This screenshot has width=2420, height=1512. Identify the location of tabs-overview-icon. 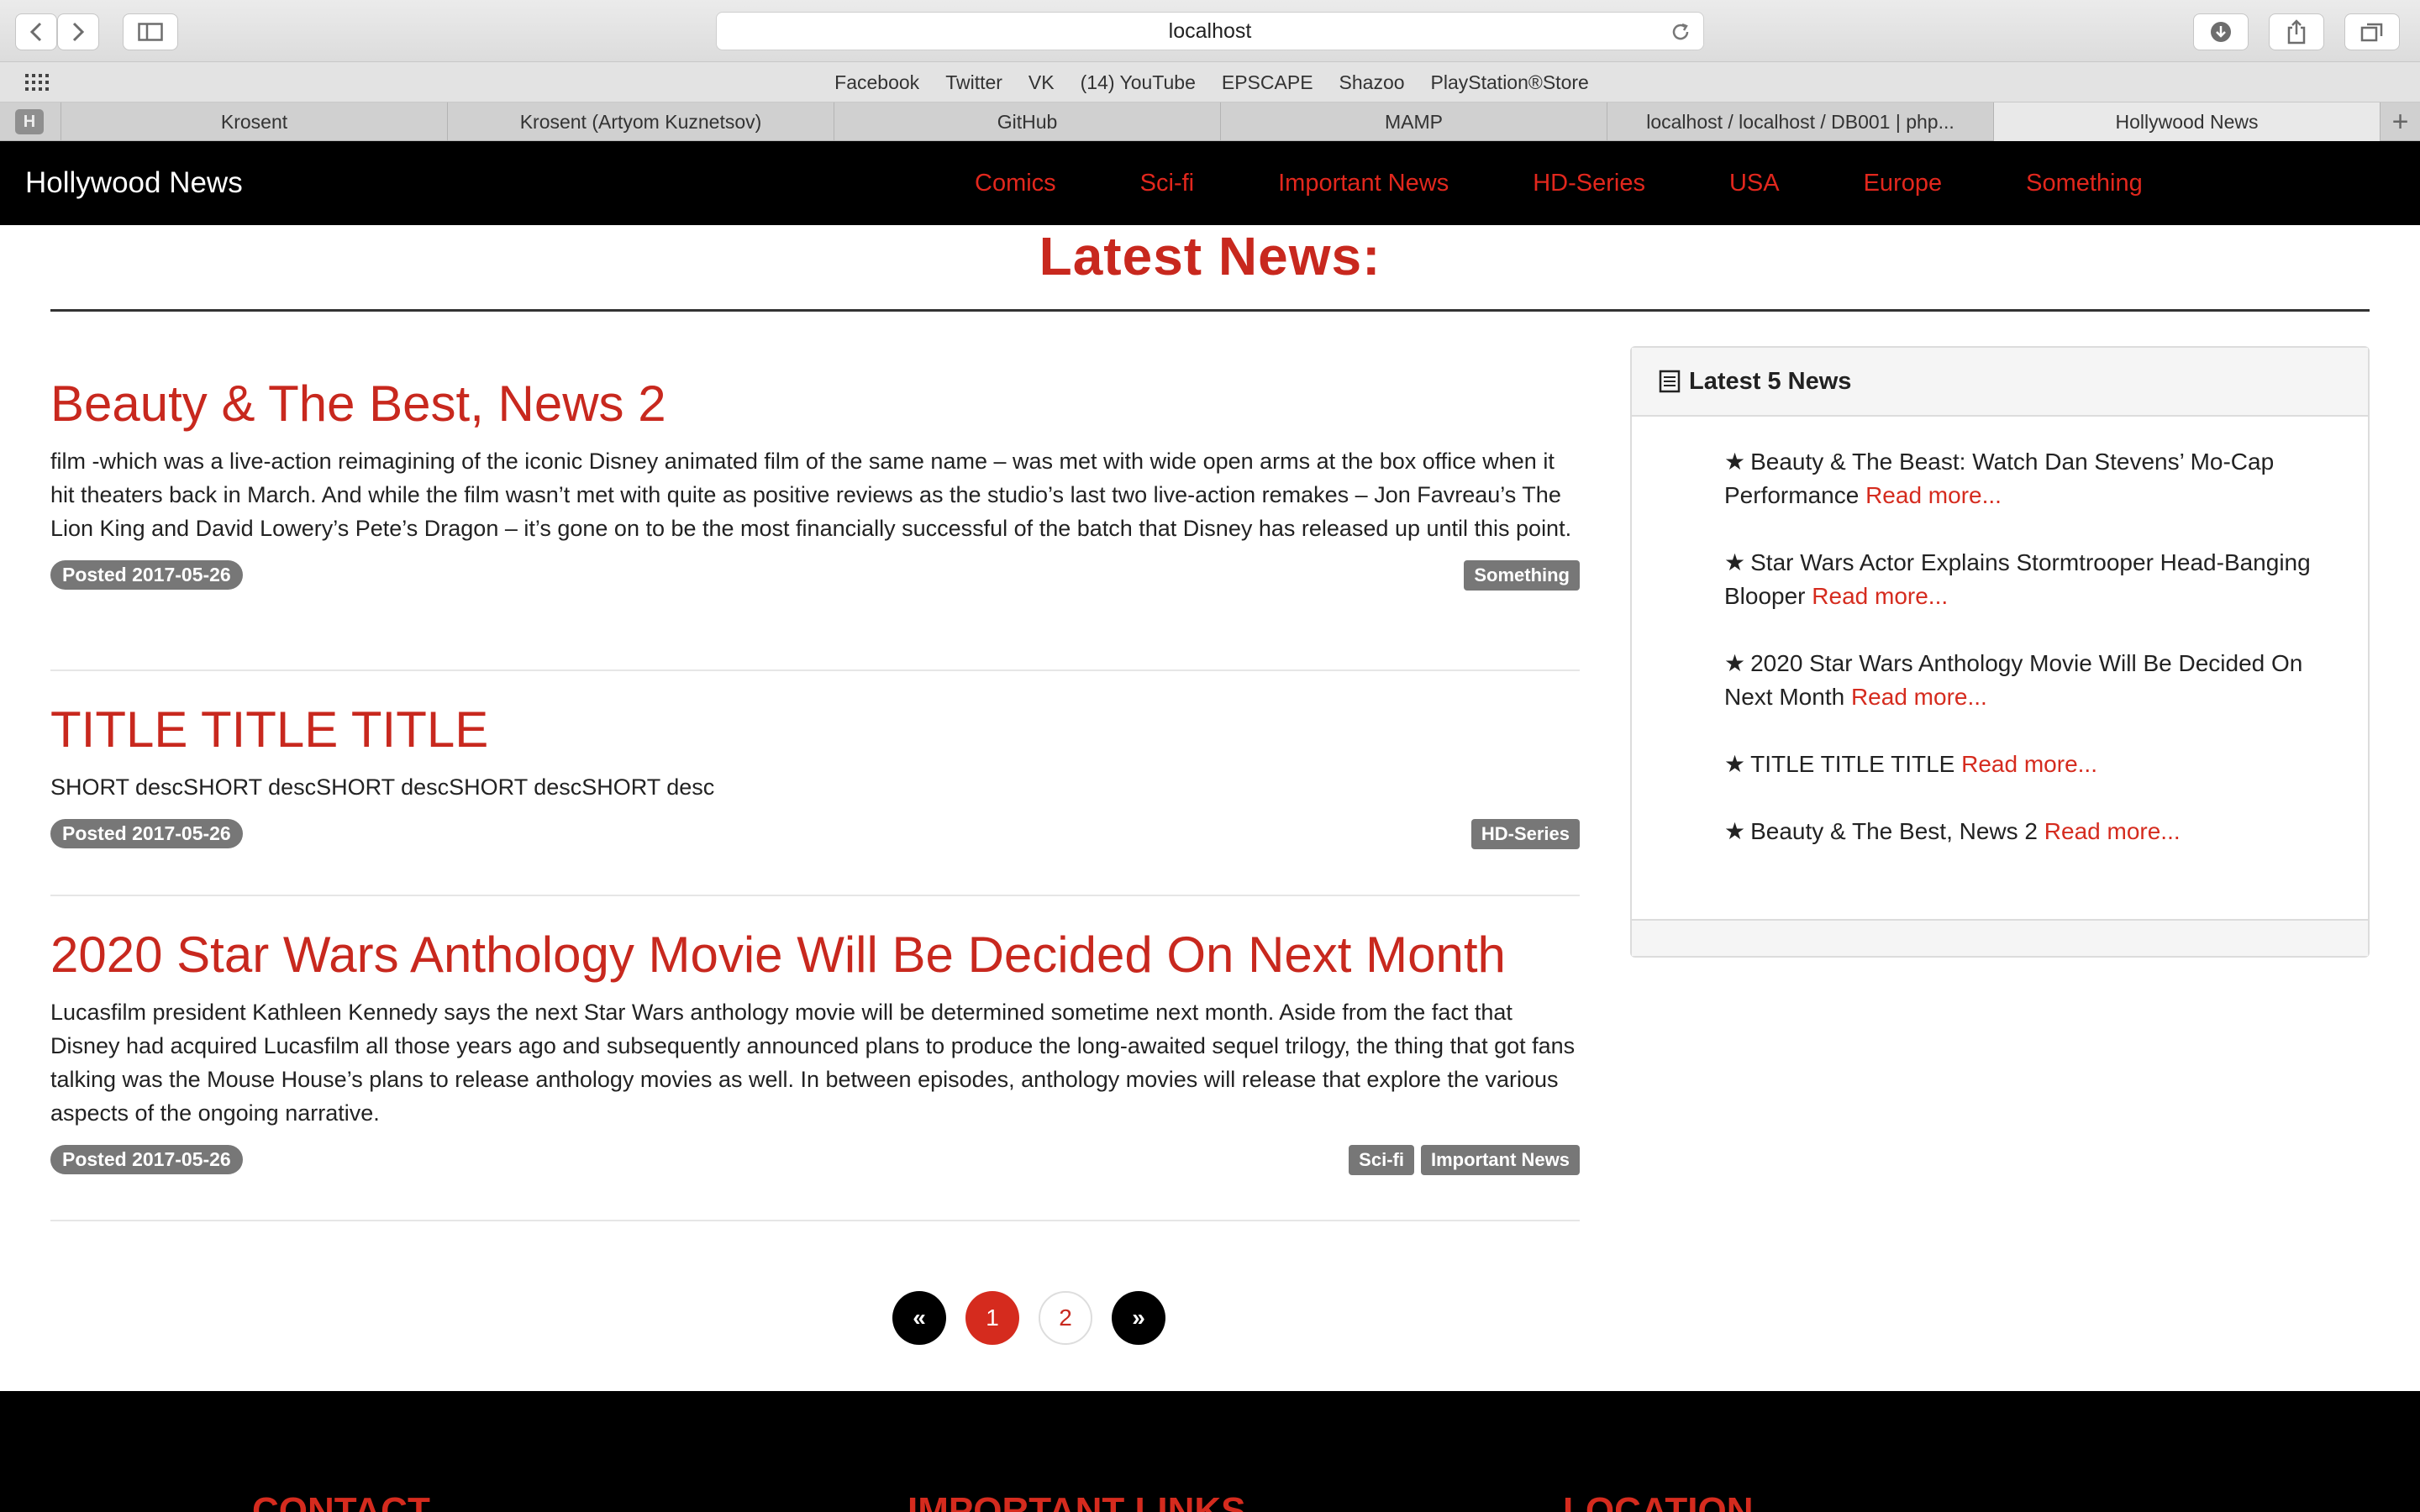
(2371, 32).